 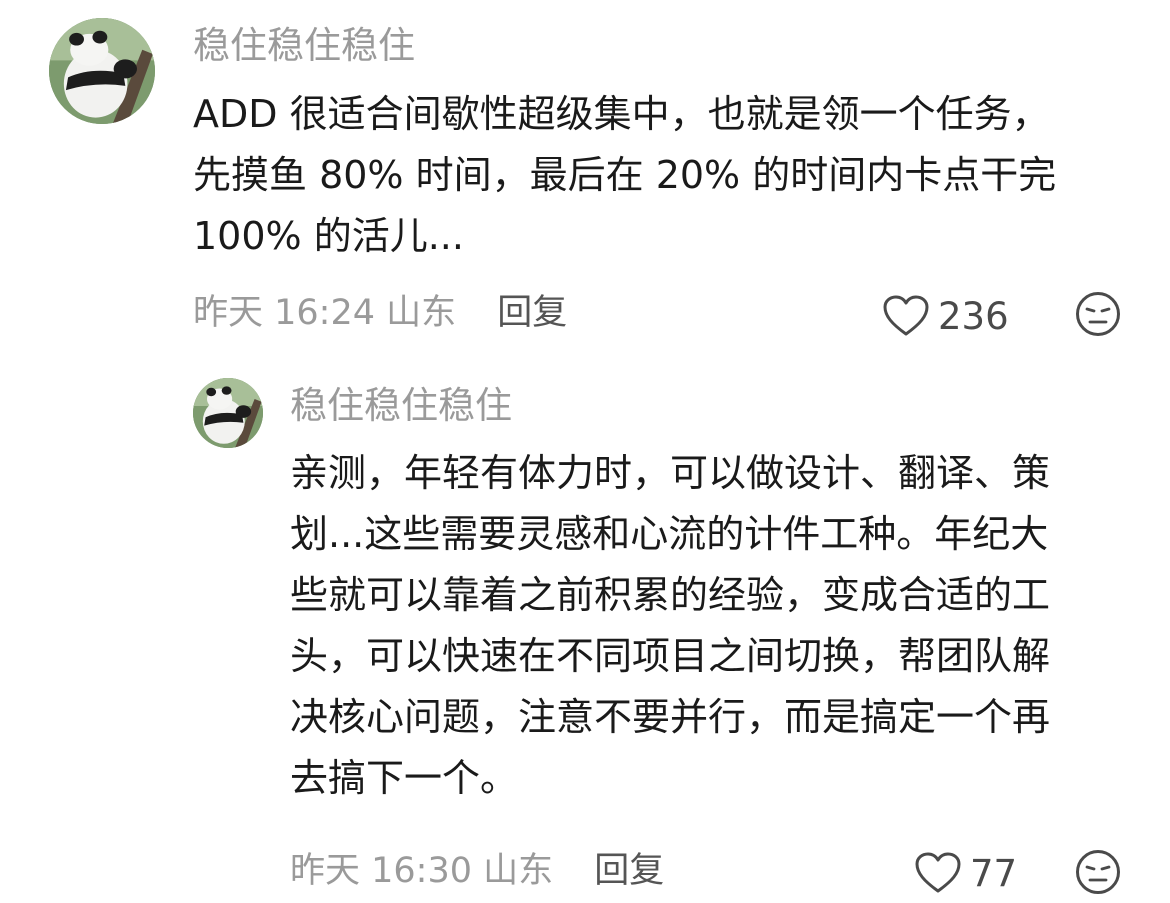 What do you see at coordinates (401, 405) in the screenshot?
I see `reply-username: 稳住稳住稳住` at bounding box center [401, 405].